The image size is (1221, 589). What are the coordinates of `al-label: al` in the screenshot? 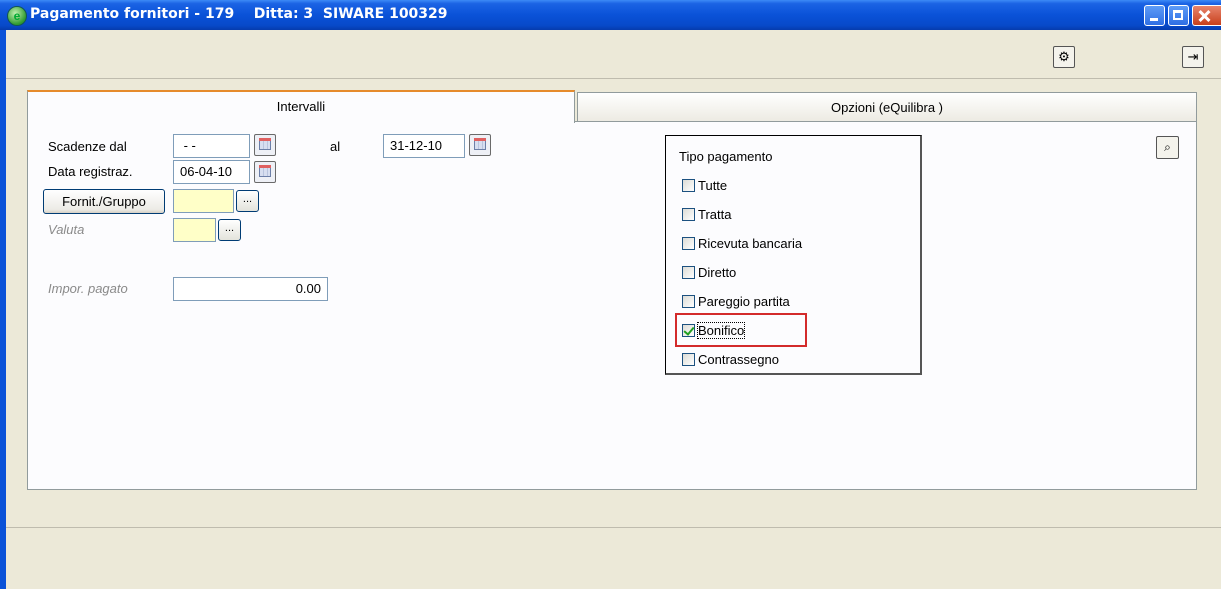 It's located at (335, 146).